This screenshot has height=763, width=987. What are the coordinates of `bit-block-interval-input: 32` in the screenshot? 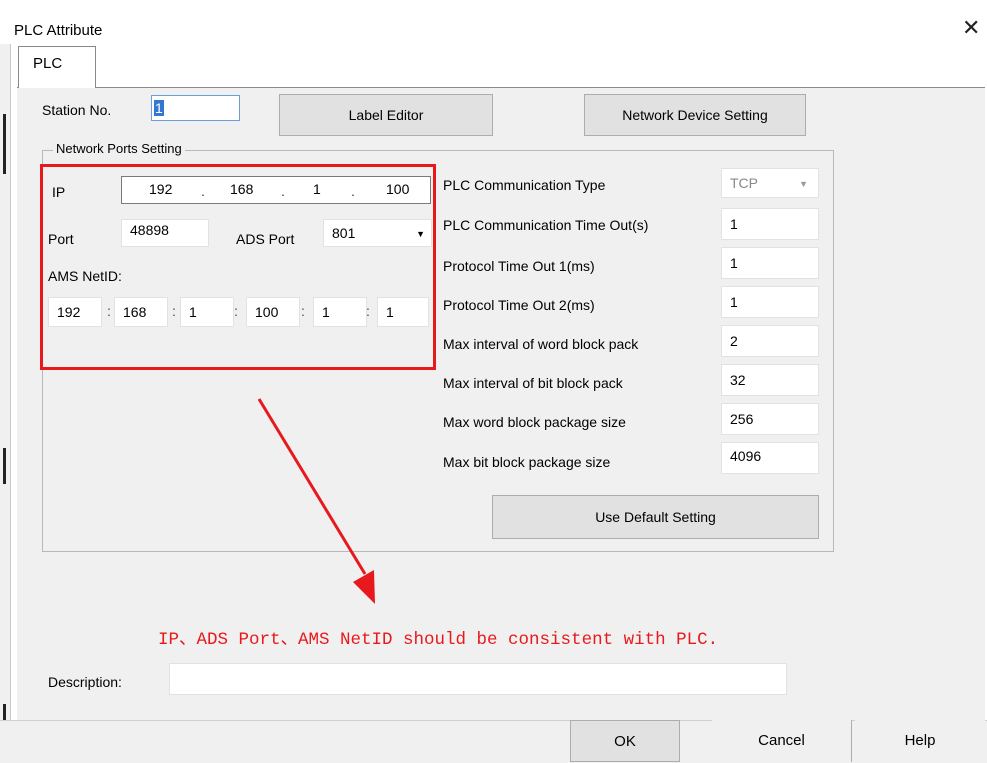 It's located at (770, 380).